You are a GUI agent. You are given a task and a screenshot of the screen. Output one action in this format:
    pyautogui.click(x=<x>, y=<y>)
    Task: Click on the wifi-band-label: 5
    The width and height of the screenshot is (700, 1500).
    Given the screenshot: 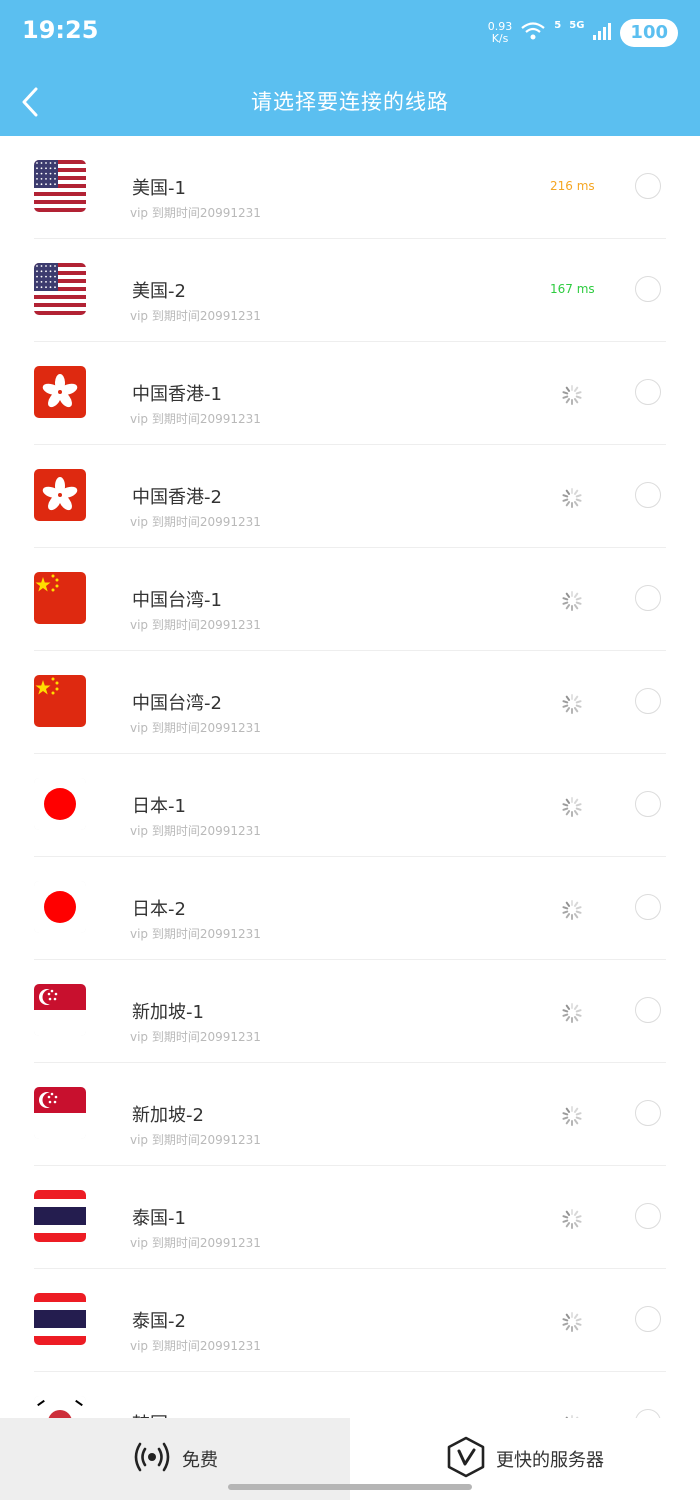 What is the action you would take?
    pyautogui.click(x=558, y=25)
    